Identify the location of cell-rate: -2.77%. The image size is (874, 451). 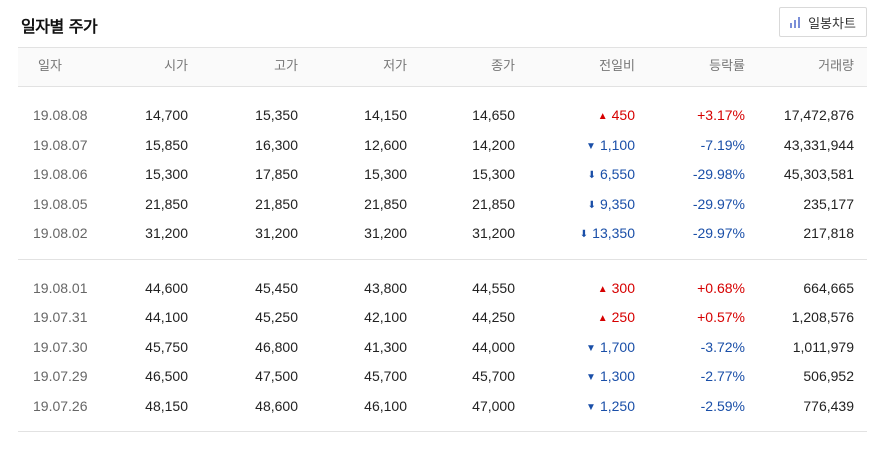
(722, 376).